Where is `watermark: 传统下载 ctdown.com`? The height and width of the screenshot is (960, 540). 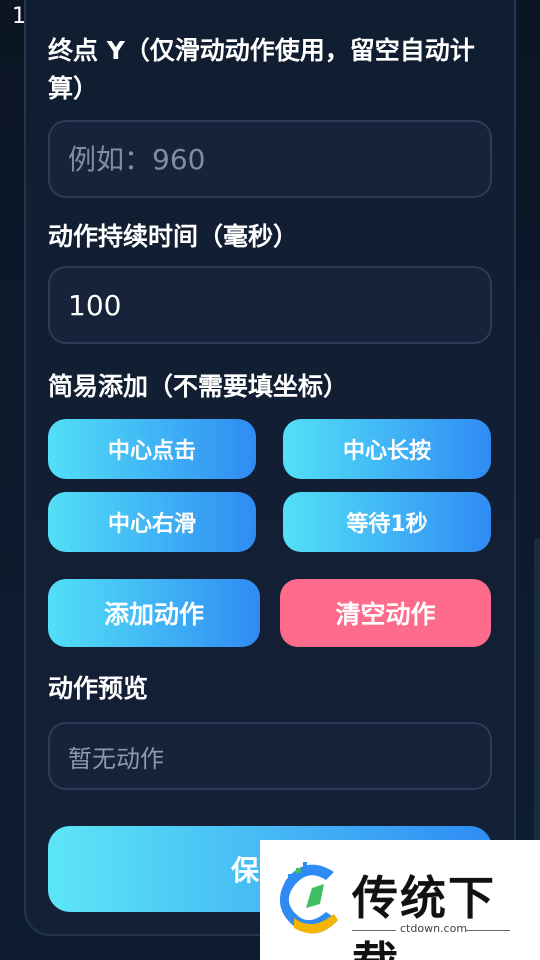 watermark: 传统下载 ctdown.com is located at coordinates (400, 900).